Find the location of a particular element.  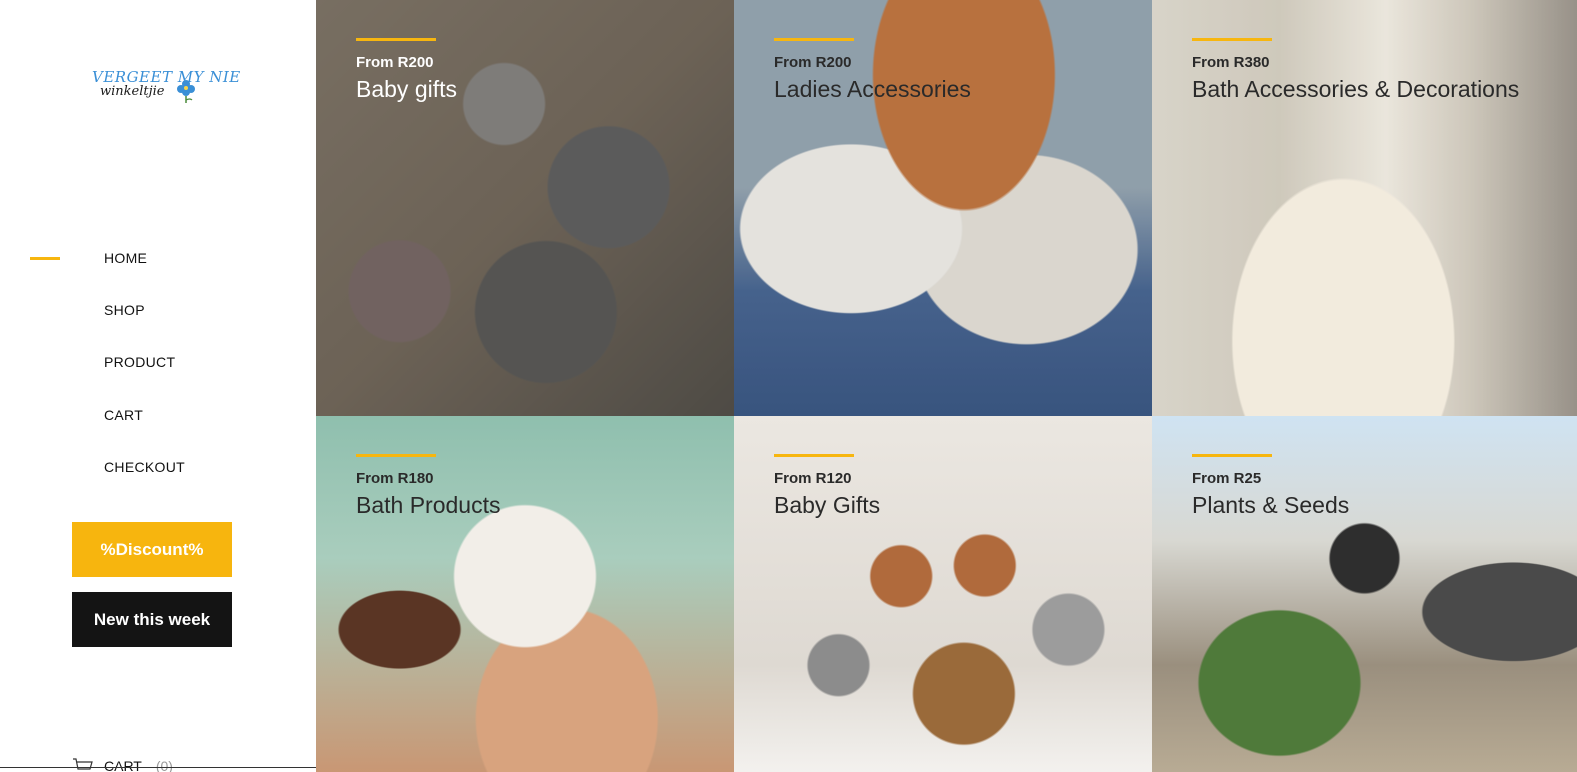

nav-item-checkout: CHECKOUT is located at coordinates (158, 467).